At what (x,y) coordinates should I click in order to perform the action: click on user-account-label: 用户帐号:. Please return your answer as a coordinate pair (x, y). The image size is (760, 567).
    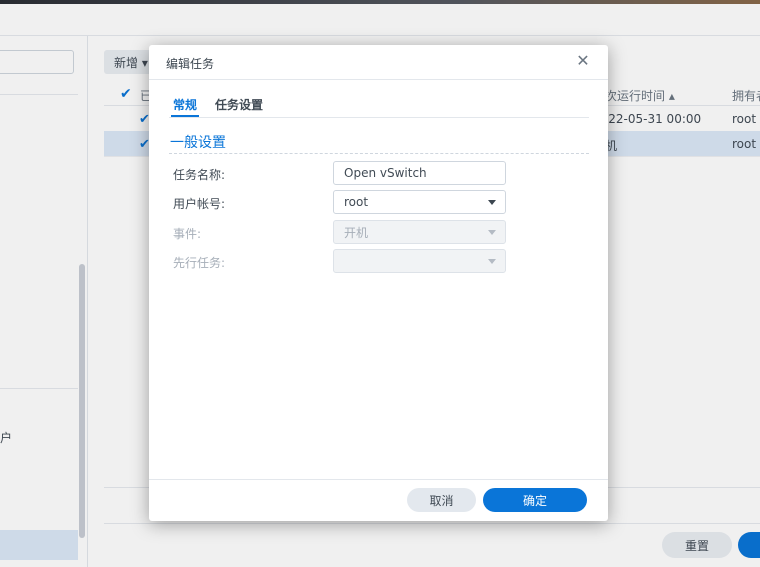
    Looking at the image, I should click on (199, 204).